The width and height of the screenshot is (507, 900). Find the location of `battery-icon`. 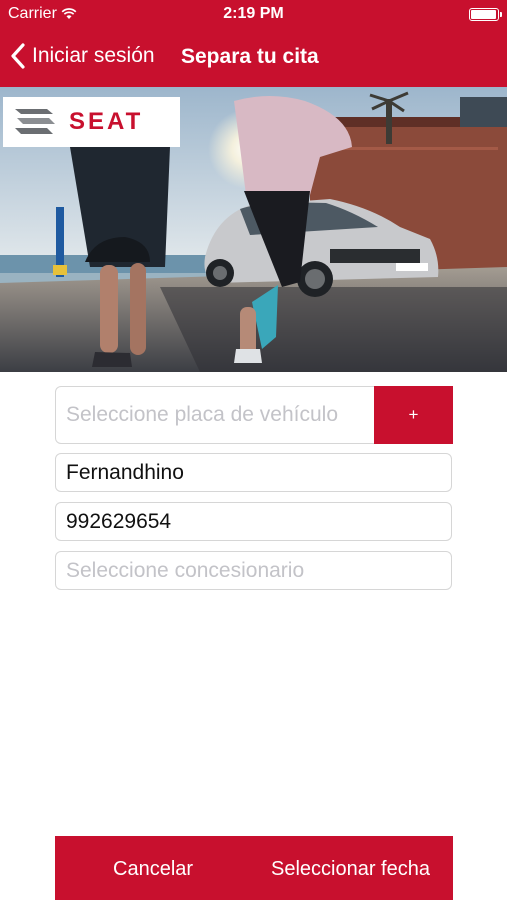

battery-icon is located at coordinates (485, 14).